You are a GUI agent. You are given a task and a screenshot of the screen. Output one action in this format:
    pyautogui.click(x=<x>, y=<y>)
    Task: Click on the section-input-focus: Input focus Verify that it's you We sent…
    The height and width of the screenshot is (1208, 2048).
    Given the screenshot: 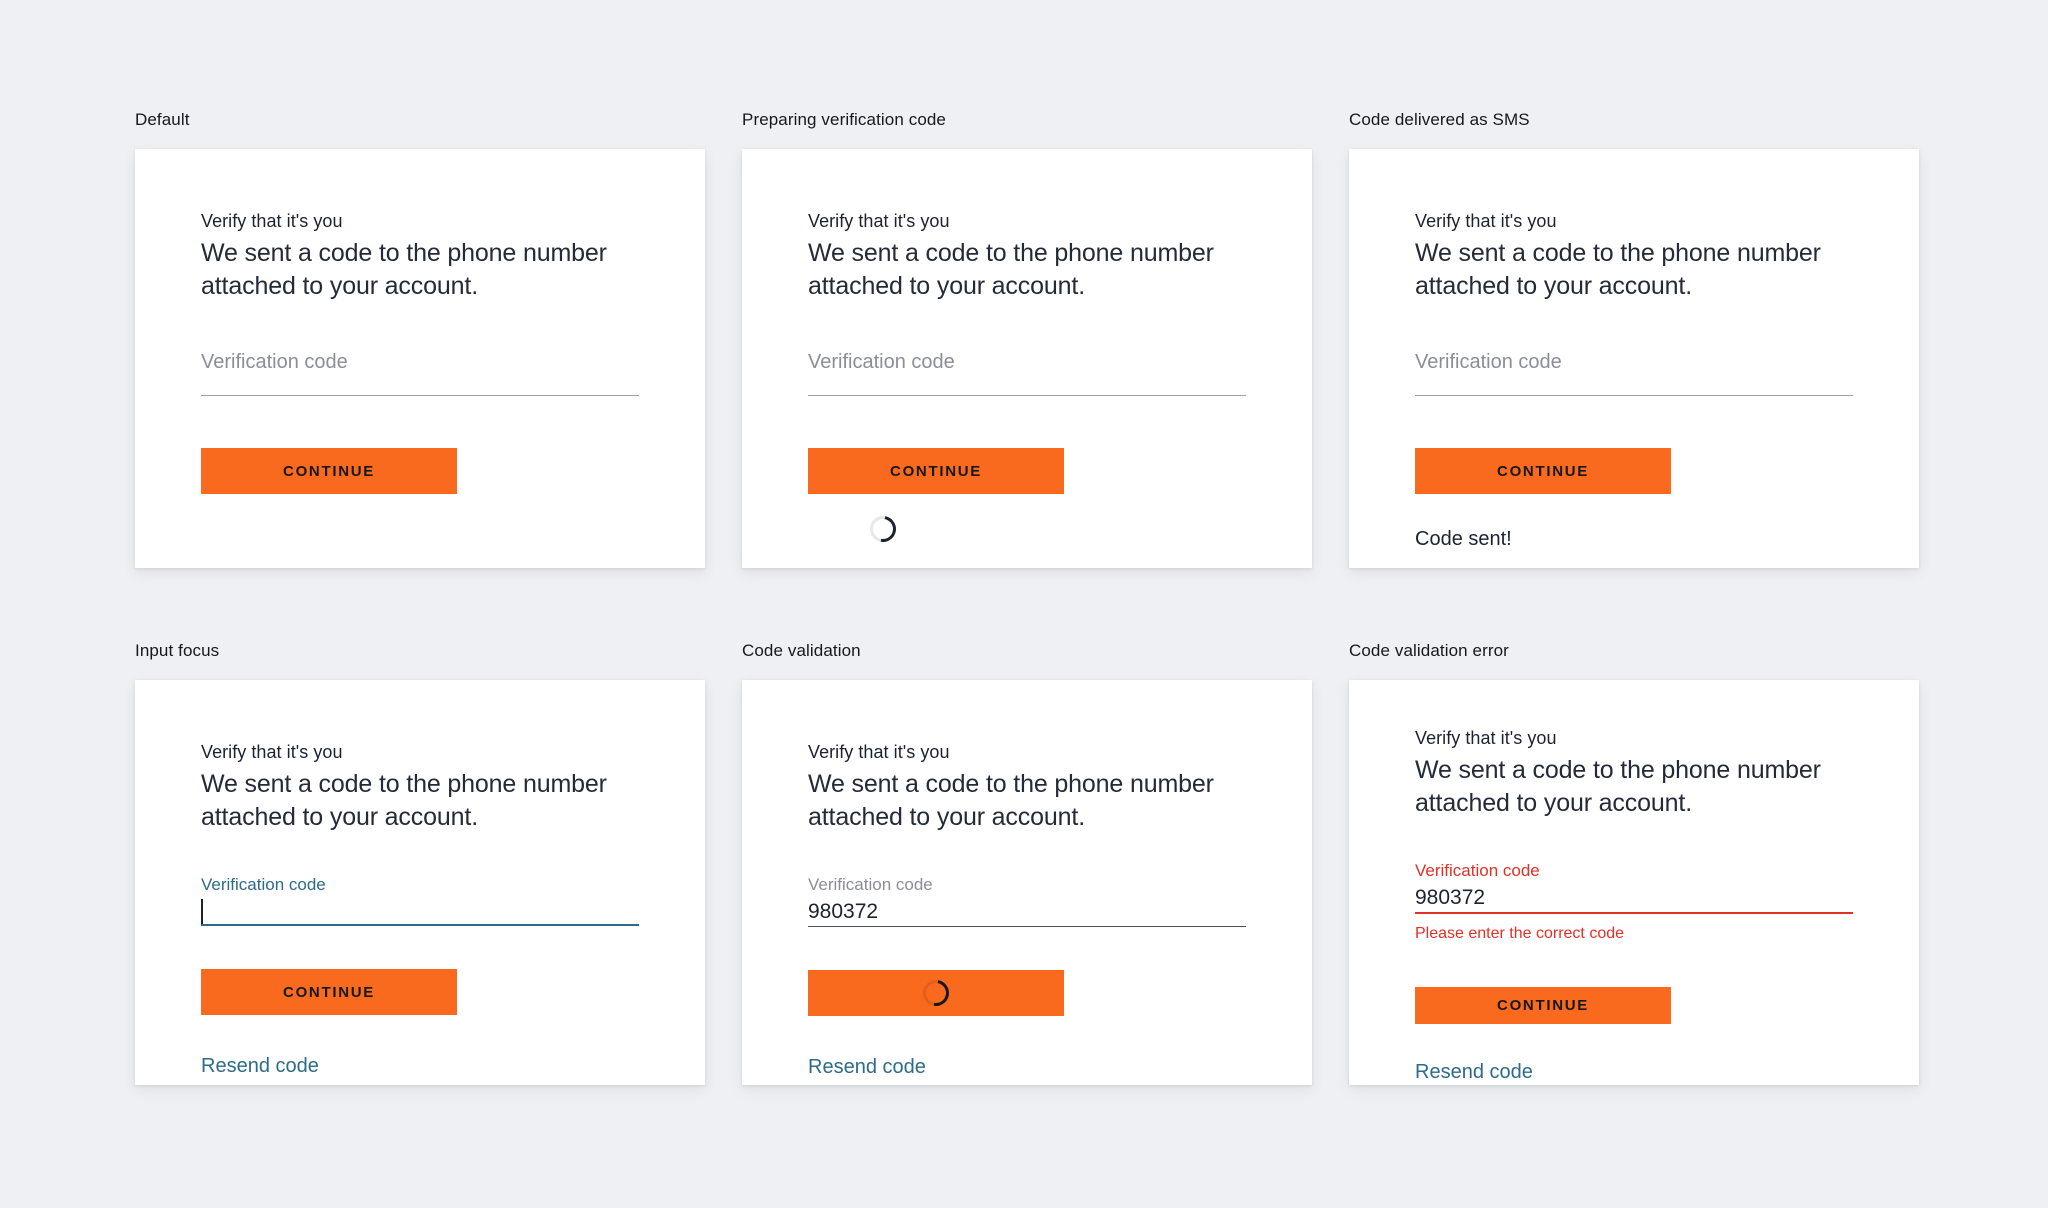 What is the action you would take?
    pyautogui.click(x=420, y=863)
    